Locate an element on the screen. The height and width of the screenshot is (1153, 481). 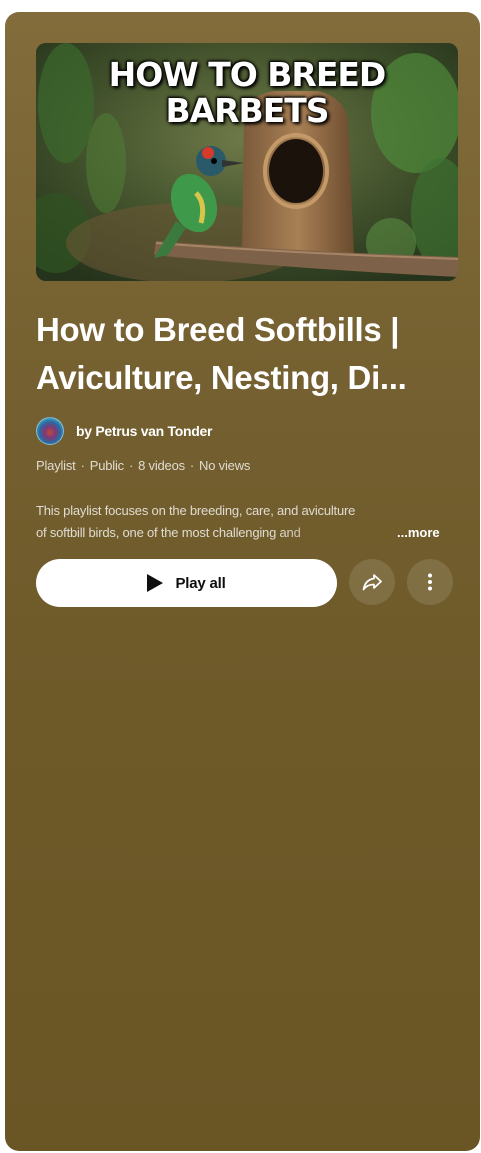
author-name: by Petrus van Tonder is located at coordinates (144, 431).